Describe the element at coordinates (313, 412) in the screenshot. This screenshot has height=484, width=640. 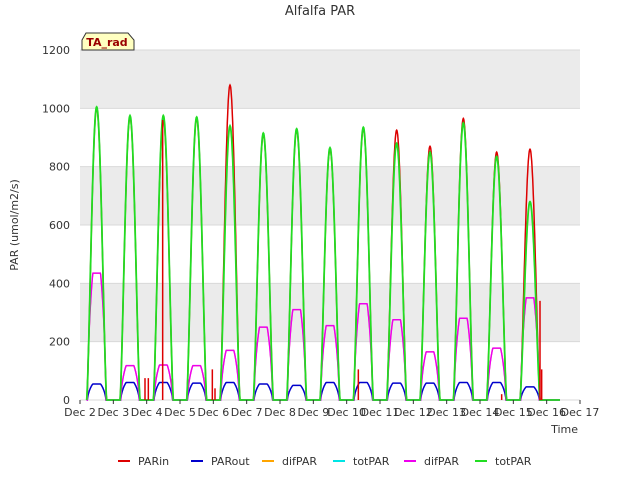
I see `x-tick-label: Dec 9` at that location.